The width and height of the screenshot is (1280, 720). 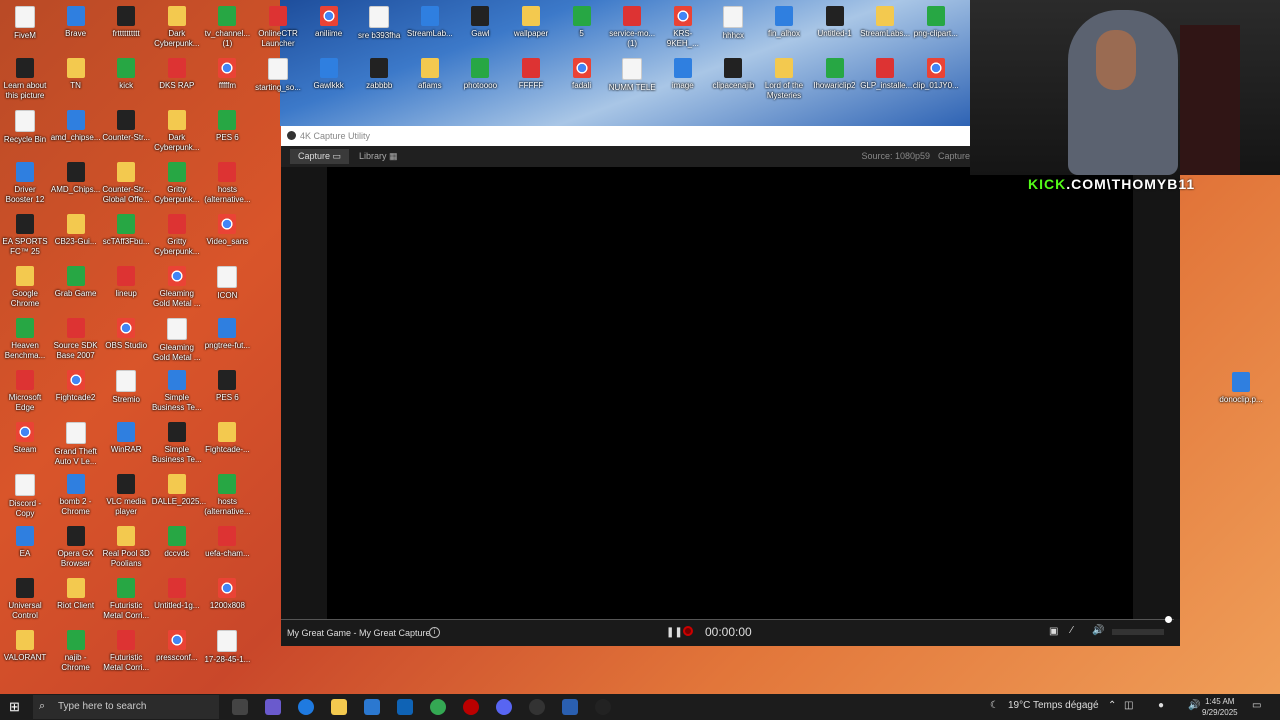 I want to click on tab-capture: Capture ▭, so click(x=320, y=156).